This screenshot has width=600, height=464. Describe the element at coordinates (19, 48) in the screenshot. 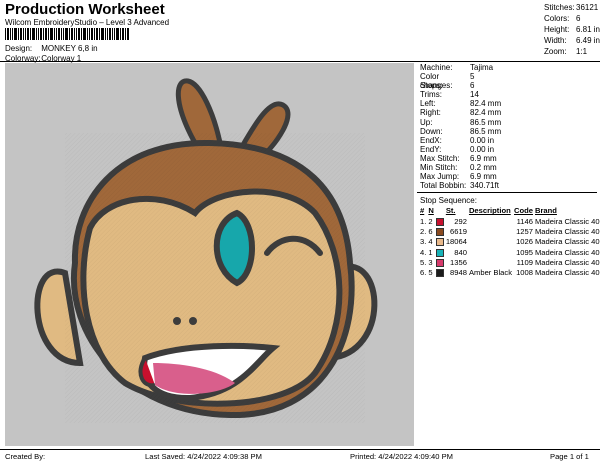

I see `design-label: Design:` at that location.